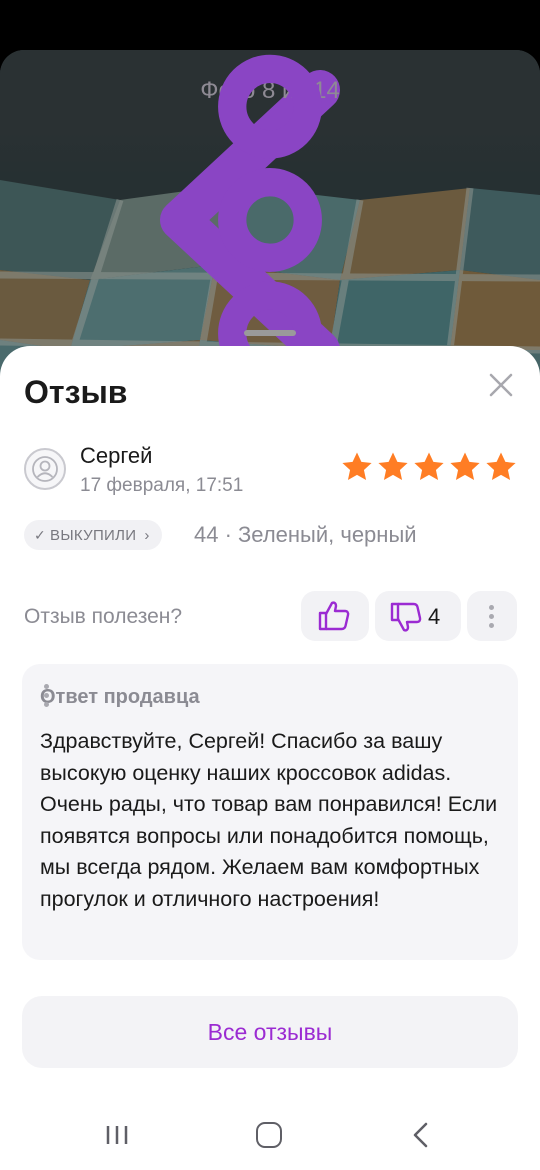 The image size is (540, 1170). What do you see at coordinates (147, 535) in the screenshot?
I see `chevron-right-icon: ›` at bounding box center [147, 535].